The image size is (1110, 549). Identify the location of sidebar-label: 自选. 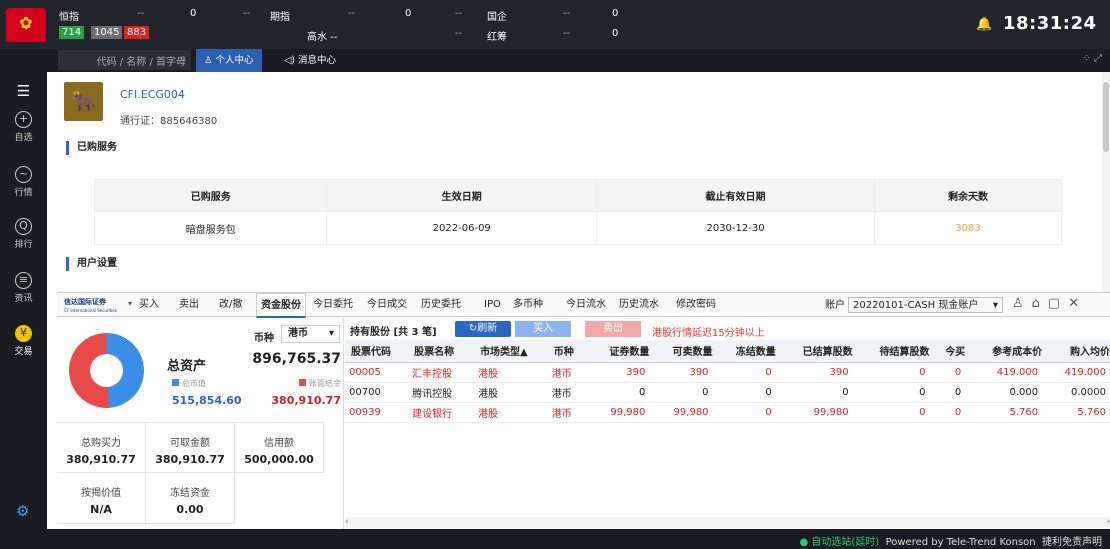
(23, 138).